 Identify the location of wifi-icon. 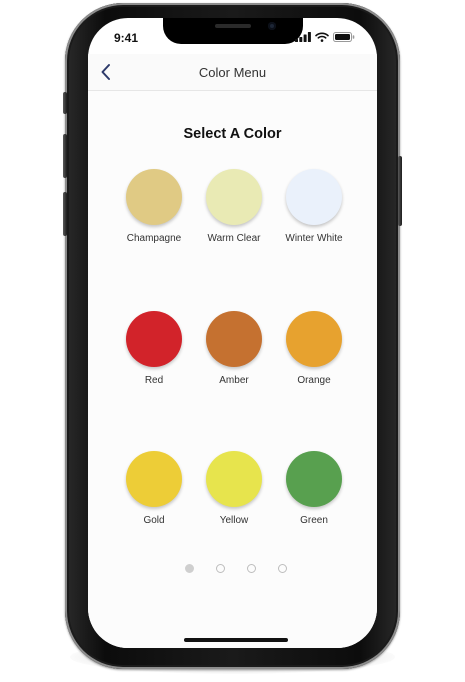
(322, 37).